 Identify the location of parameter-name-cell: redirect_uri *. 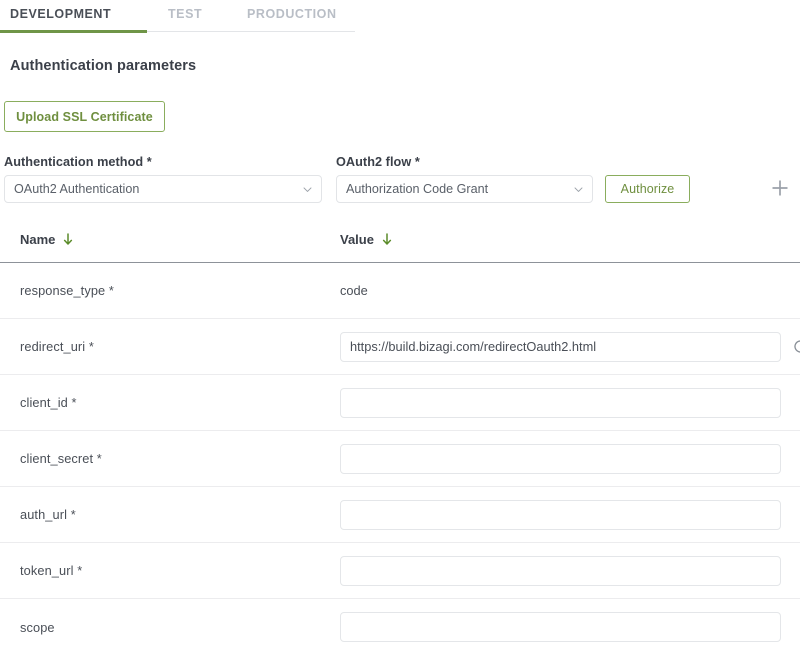
(57, 346).